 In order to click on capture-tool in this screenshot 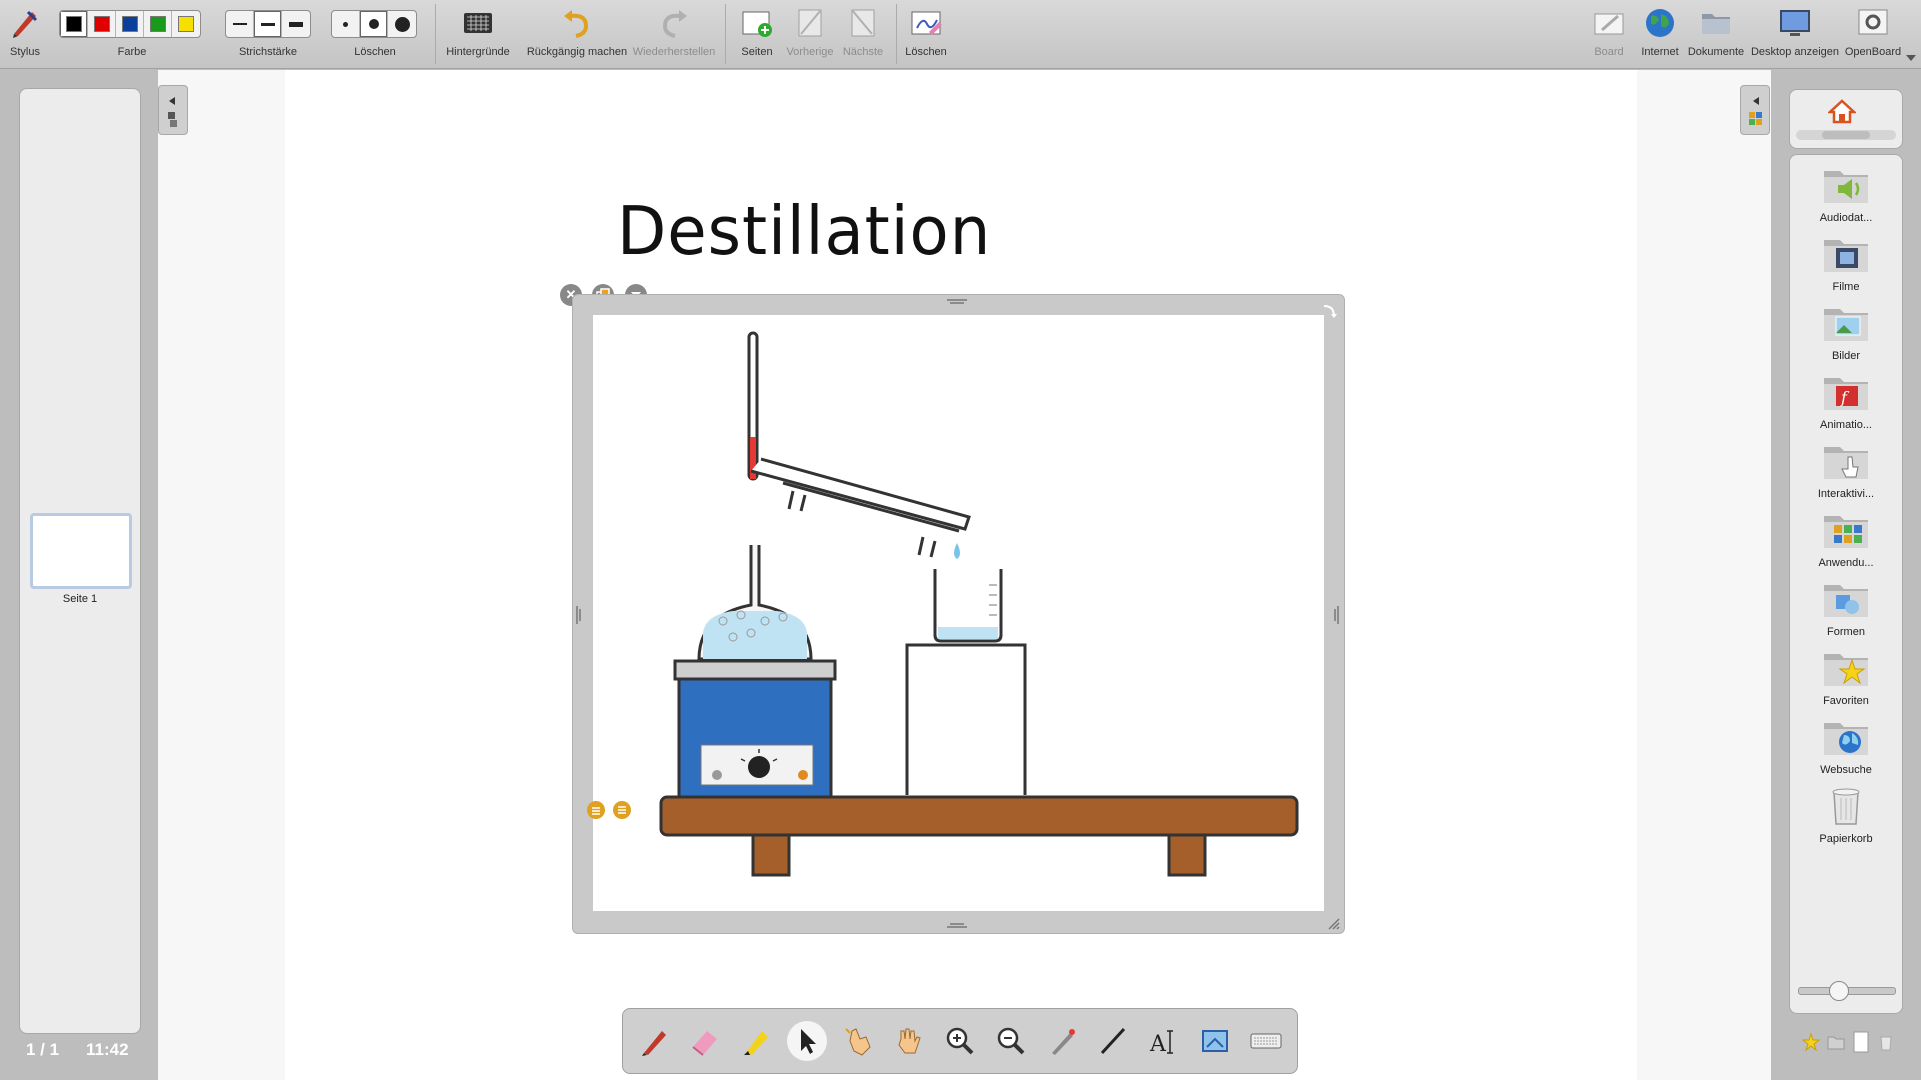, I will do `click(1215, 1041)`.